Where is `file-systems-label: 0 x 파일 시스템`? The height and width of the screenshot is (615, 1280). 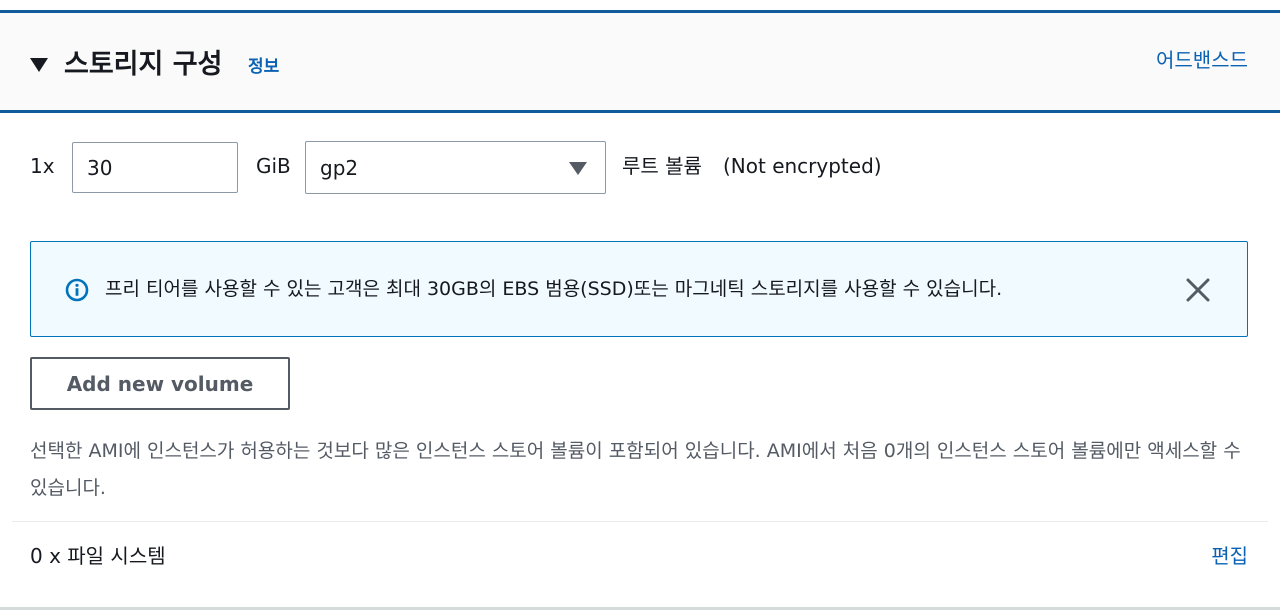
file-systems-label: 0 x 파일 시스템 is located at coordinates (98, 556).